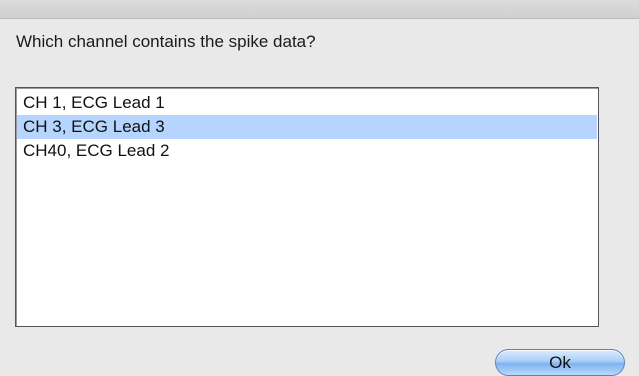 The width and height of the screenshot is (639, 376). Describe the element at coordinates (166, 41) in the screenshot. I see `dialog-prompt: Which channel contains the spike data?` at that location.